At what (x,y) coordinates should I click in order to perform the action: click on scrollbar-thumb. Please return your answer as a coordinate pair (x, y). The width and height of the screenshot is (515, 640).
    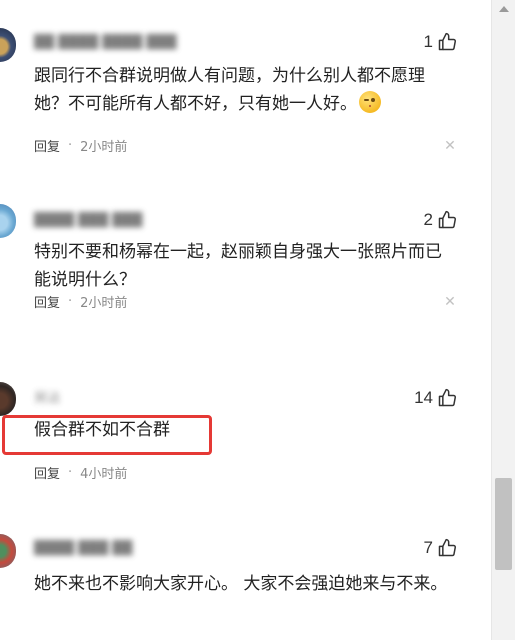
    Looking at the image, I should click on (503, 524).